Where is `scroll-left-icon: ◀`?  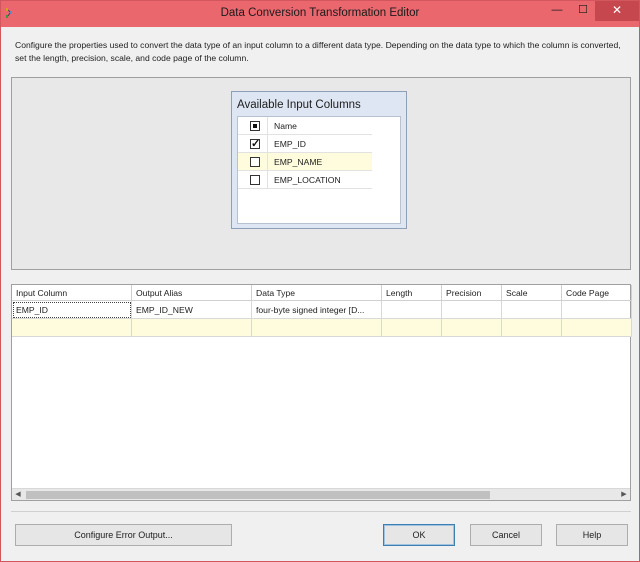 scroll-left-icon: ◀ is located at coordinates (18, 495).